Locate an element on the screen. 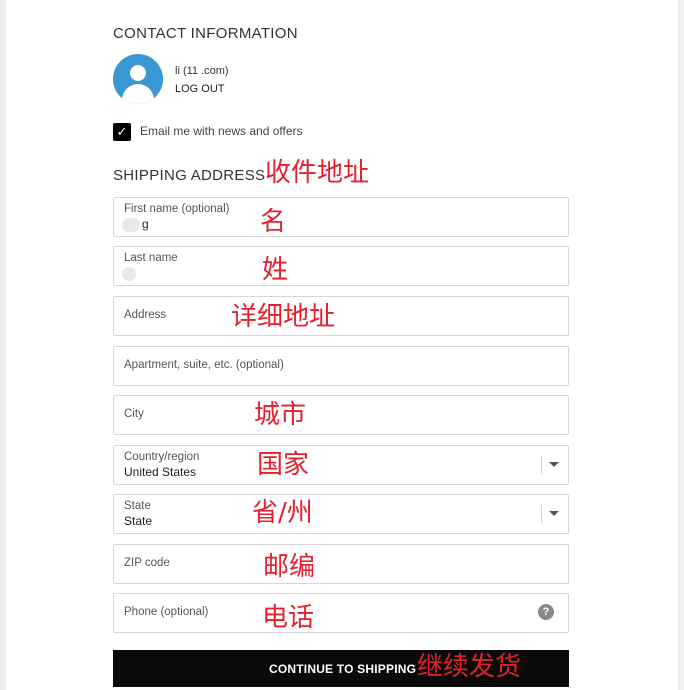 This screenshot has height=690, width=684. user-email: li (11 .com) is located at coordinates (202, 71).